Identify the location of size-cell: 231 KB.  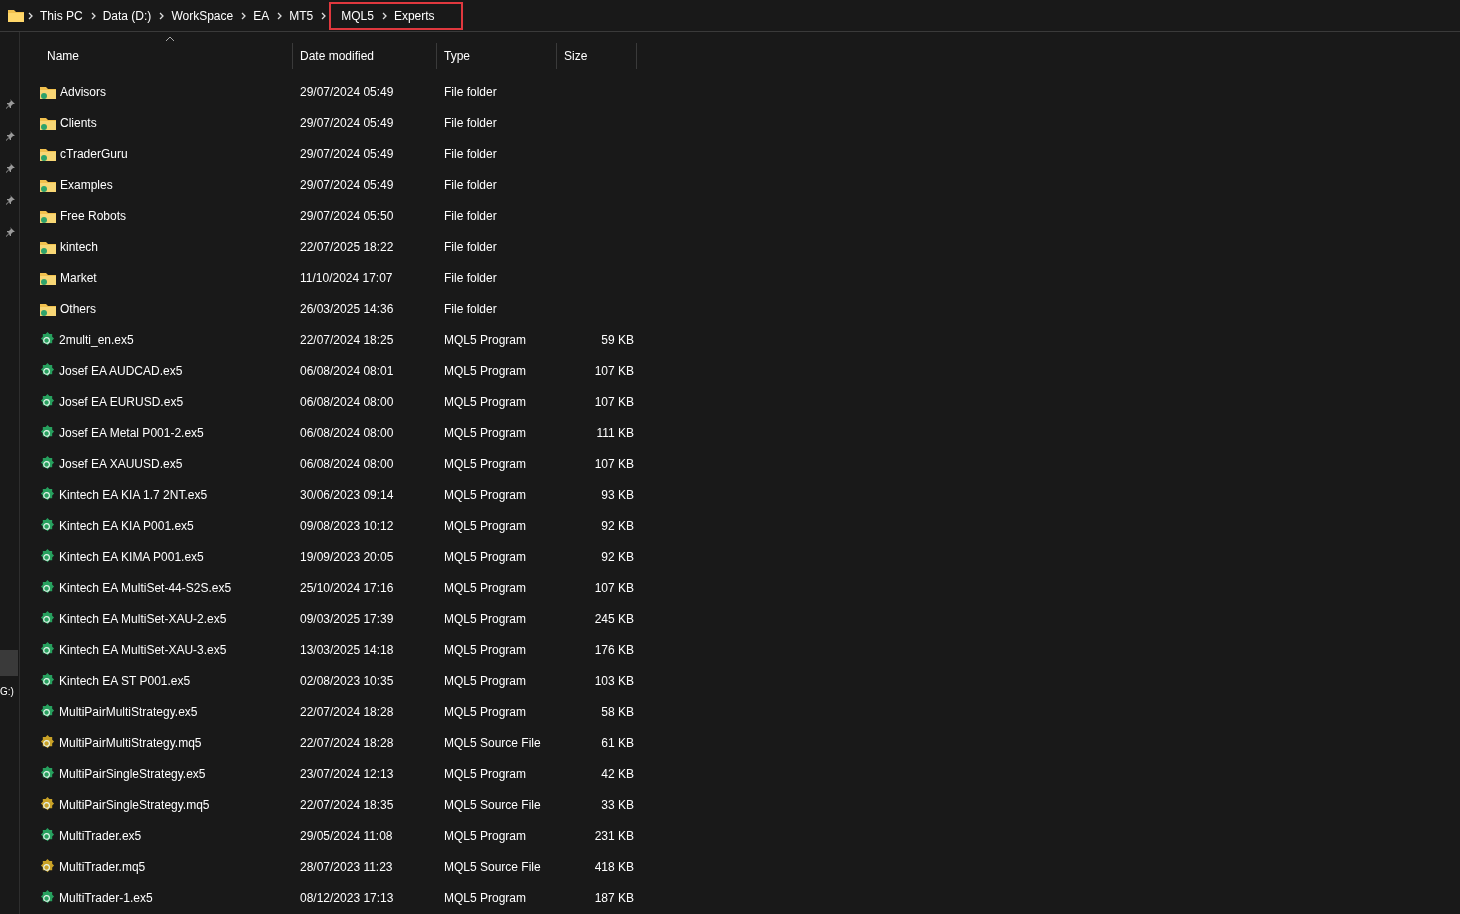
(614, 835).